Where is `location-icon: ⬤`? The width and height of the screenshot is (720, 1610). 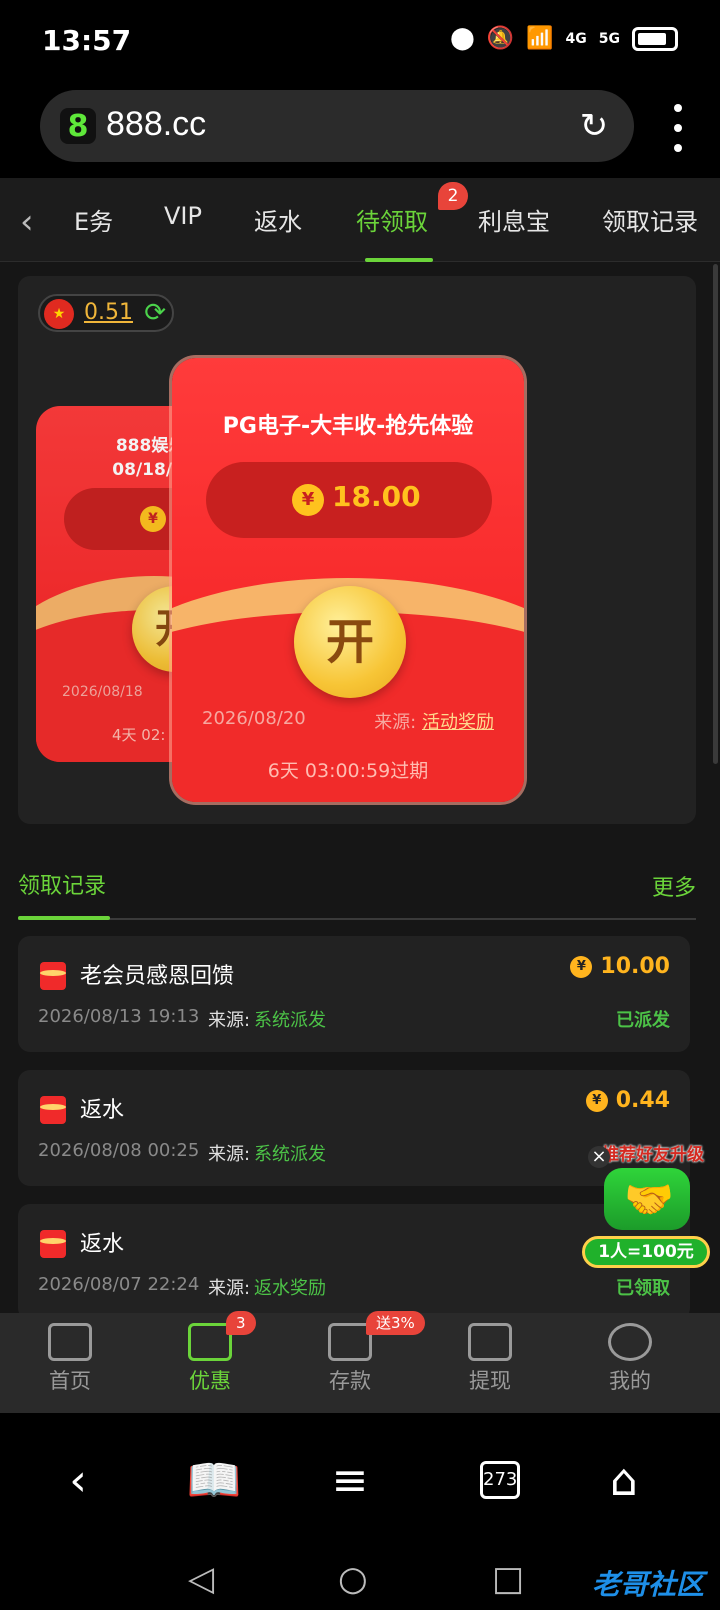
location-icon: ⬤ is located at coordinates (462, 38).